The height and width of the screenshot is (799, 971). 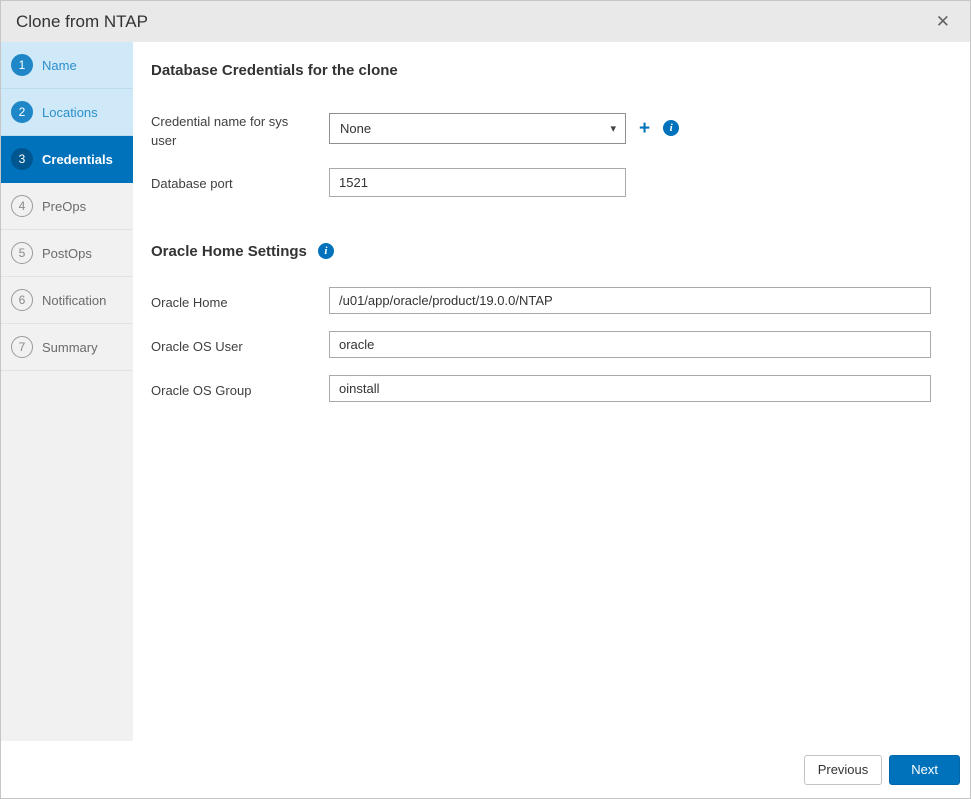 I want to click on dialog-titlebar: Clone from NTAP ✕, so click(x=485, y=21).